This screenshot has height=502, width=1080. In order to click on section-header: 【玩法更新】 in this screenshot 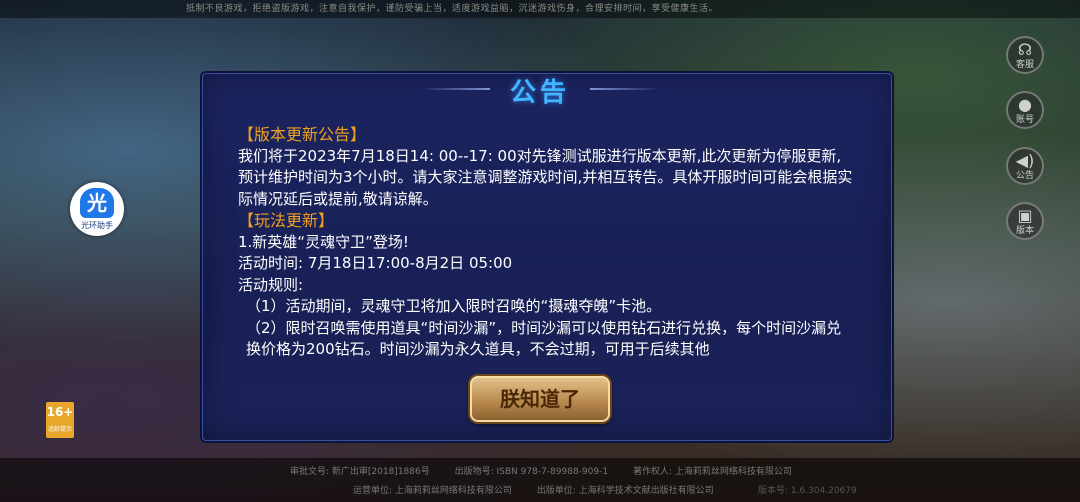, I will do `click(286, 220)`.